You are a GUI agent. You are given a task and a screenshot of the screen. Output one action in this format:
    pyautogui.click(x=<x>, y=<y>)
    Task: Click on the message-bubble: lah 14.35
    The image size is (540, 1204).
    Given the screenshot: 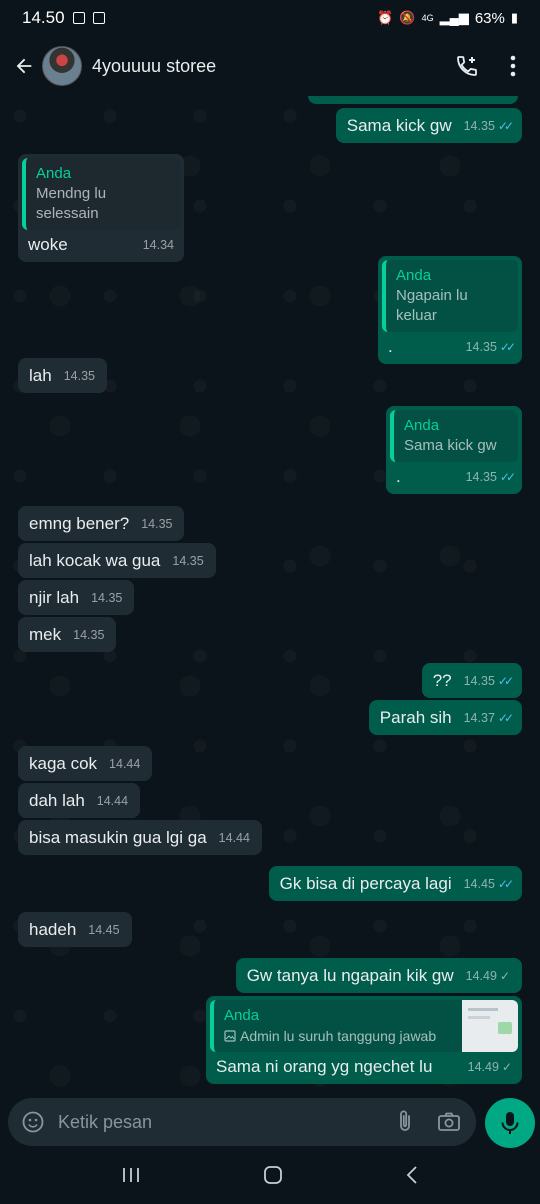 What is the action you would take?
    pyautogui.click(x=62, y=375)
    